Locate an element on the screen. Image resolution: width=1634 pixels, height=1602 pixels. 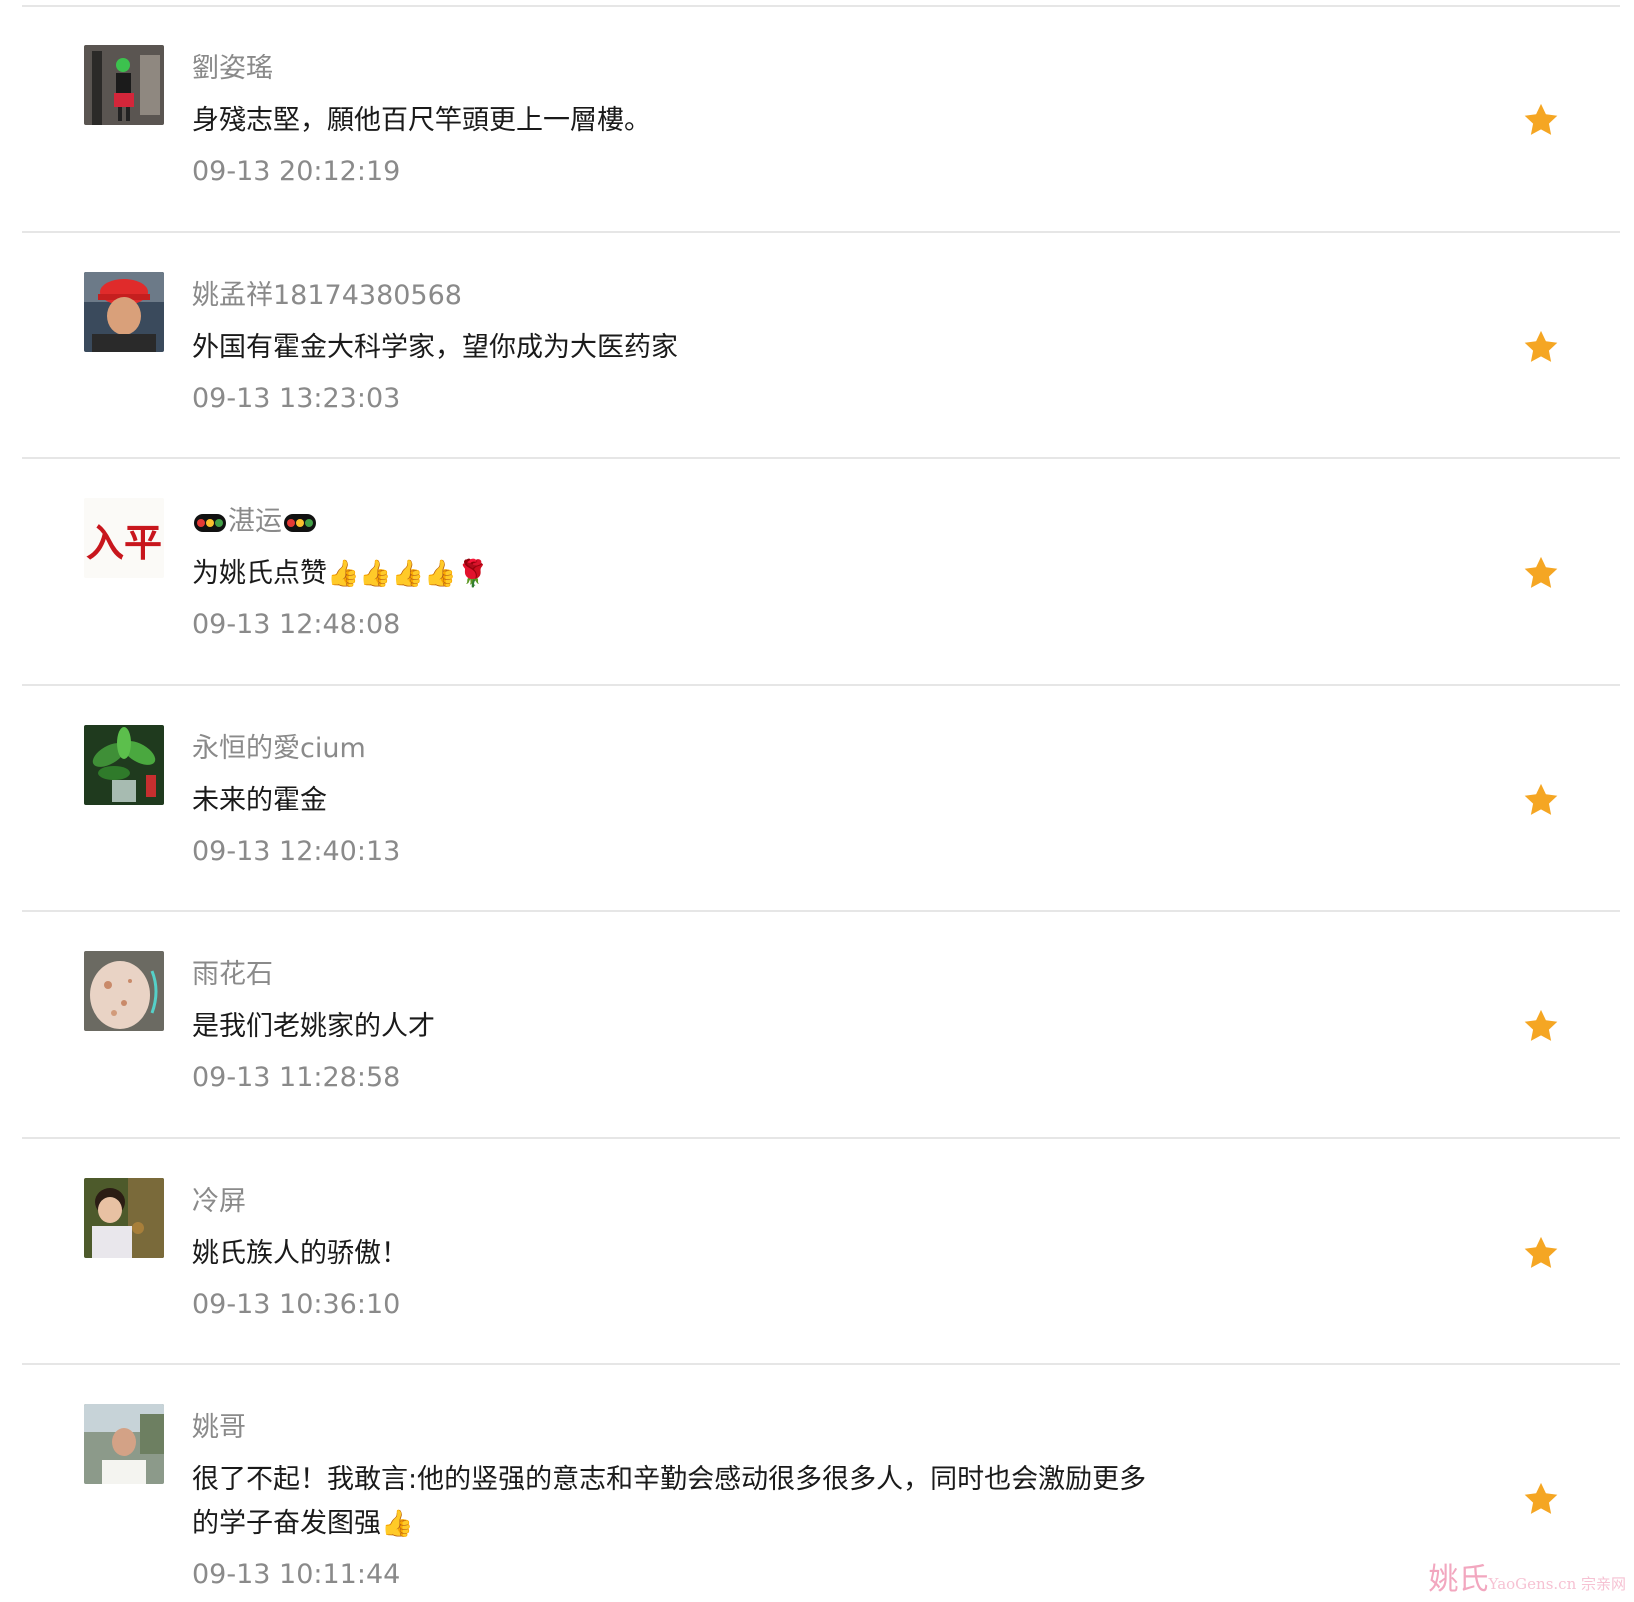
avatar: 出入平安 is located at coordinates (124, 538).